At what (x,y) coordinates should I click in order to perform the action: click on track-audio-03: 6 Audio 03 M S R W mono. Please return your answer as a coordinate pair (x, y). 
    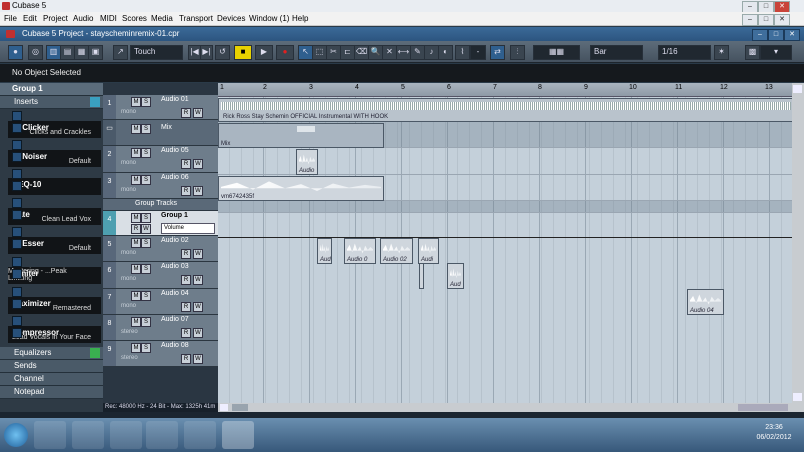
    Looking at the image, I should click on (160, 275).